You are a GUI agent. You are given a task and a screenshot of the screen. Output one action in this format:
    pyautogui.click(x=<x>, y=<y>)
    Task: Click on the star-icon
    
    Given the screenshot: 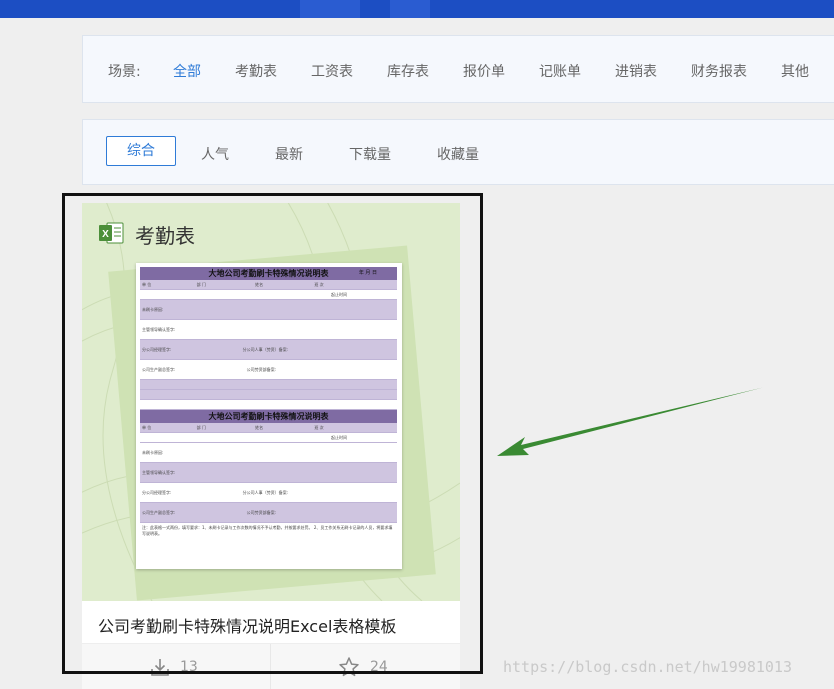 What is the action you would take?
    pyautogui.click(x=349, y=667)
    